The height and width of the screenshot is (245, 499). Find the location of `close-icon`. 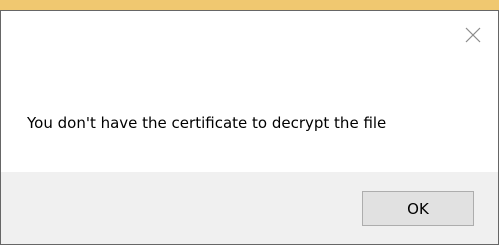

close-icon is located at coordinates (473, 35).